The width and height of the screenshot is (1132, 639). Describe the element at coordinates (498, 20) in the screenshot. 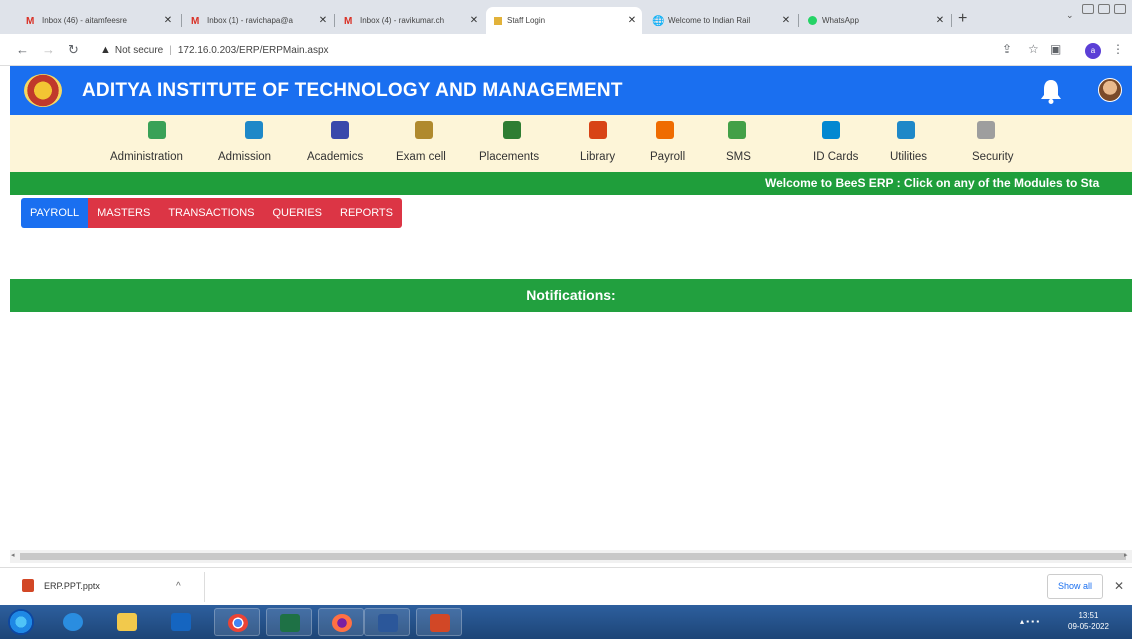

I see `site-icon` at that location.